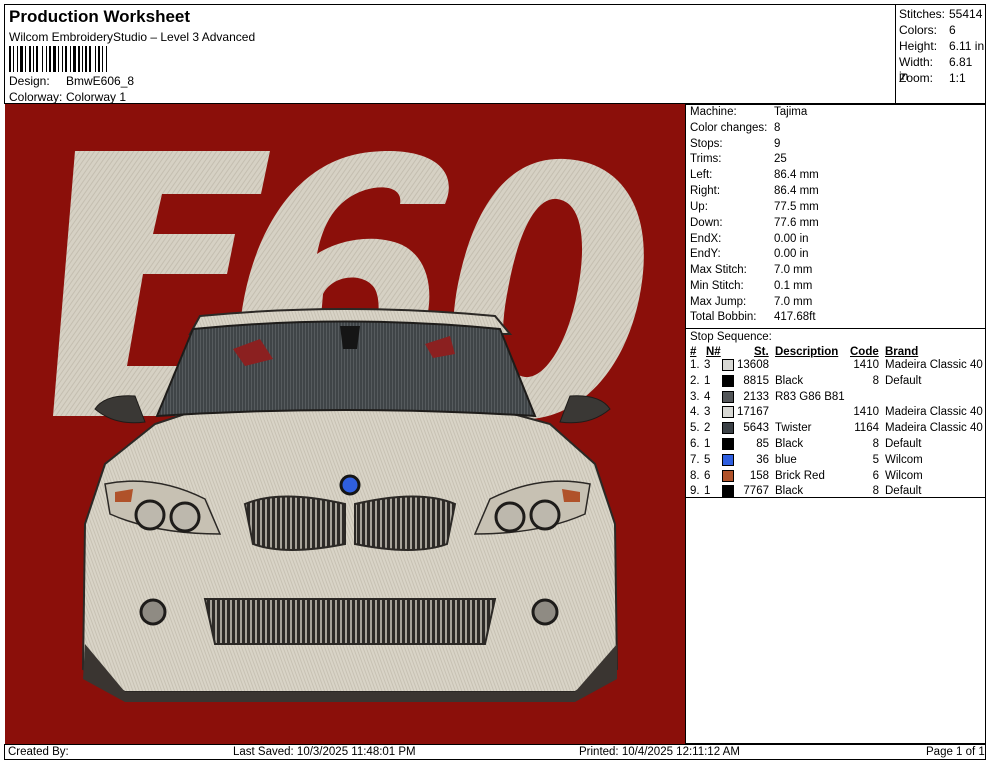 This screenshot has height=762, width=990. What do you see at coordinates (100, 81) in the screenshot?
I see `design-value: BmwE606_8` at bounding box center [100, 81].